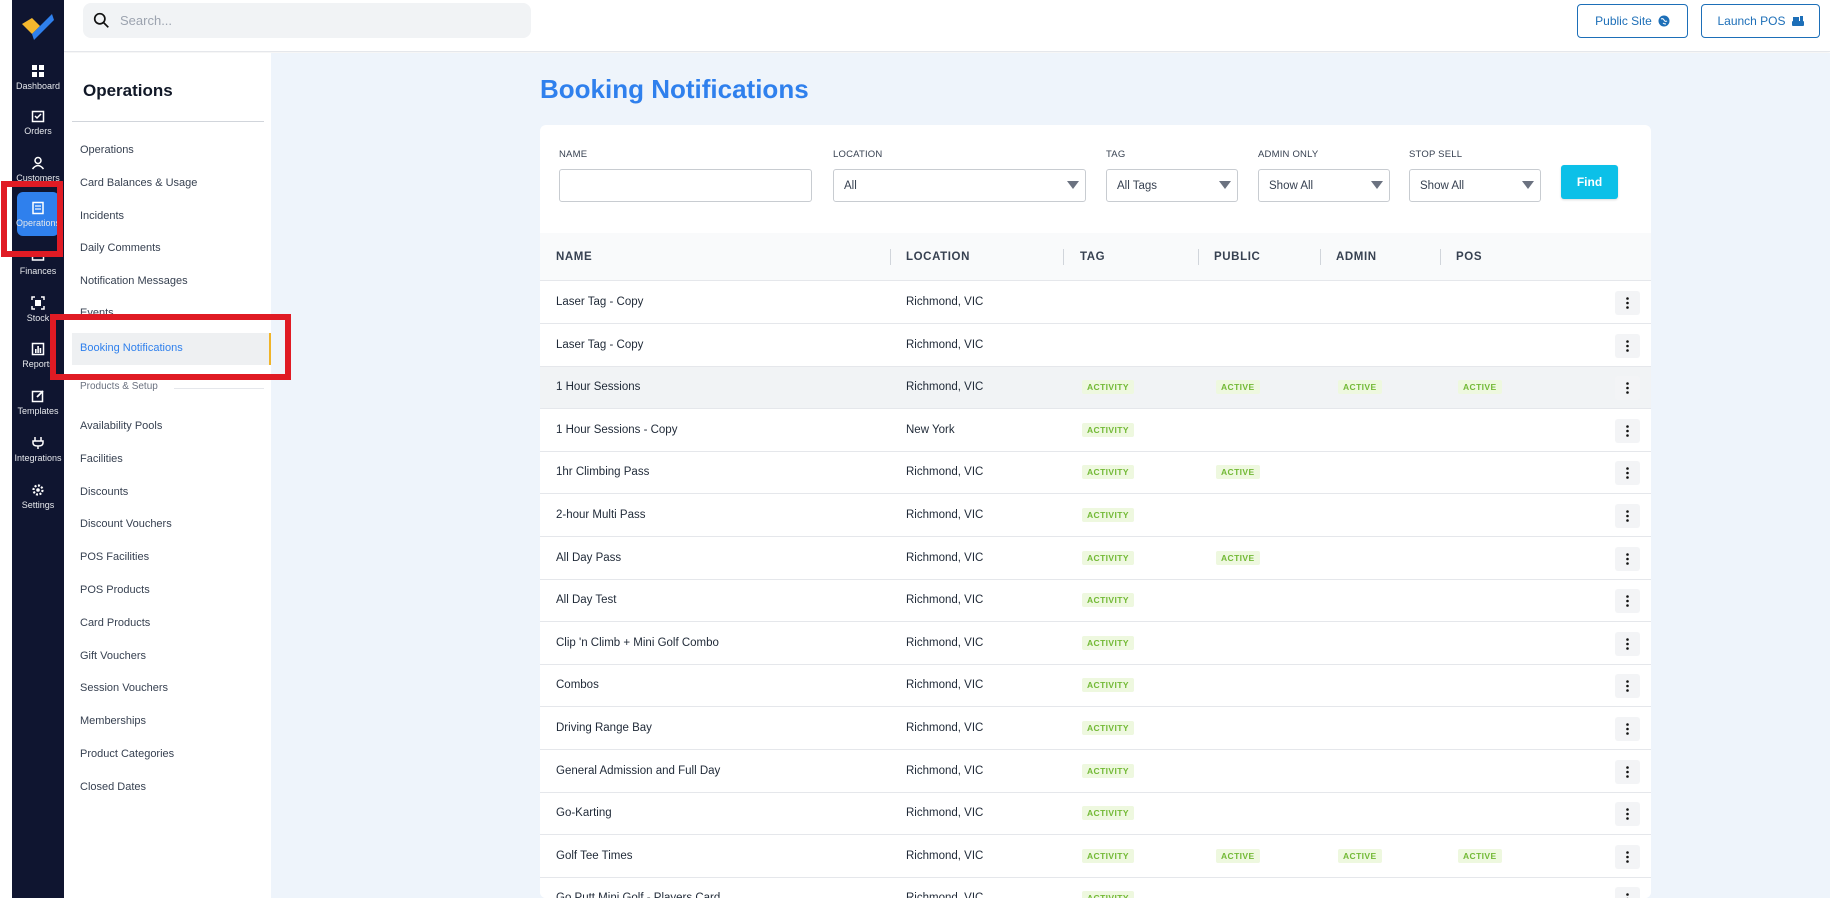 This screenshot has height=898, width=1830. What do you see at coordinates (115, 623) in the screenshot?
I see `subnav-item-card-products: Card Products` at bounding box center [115, 623].